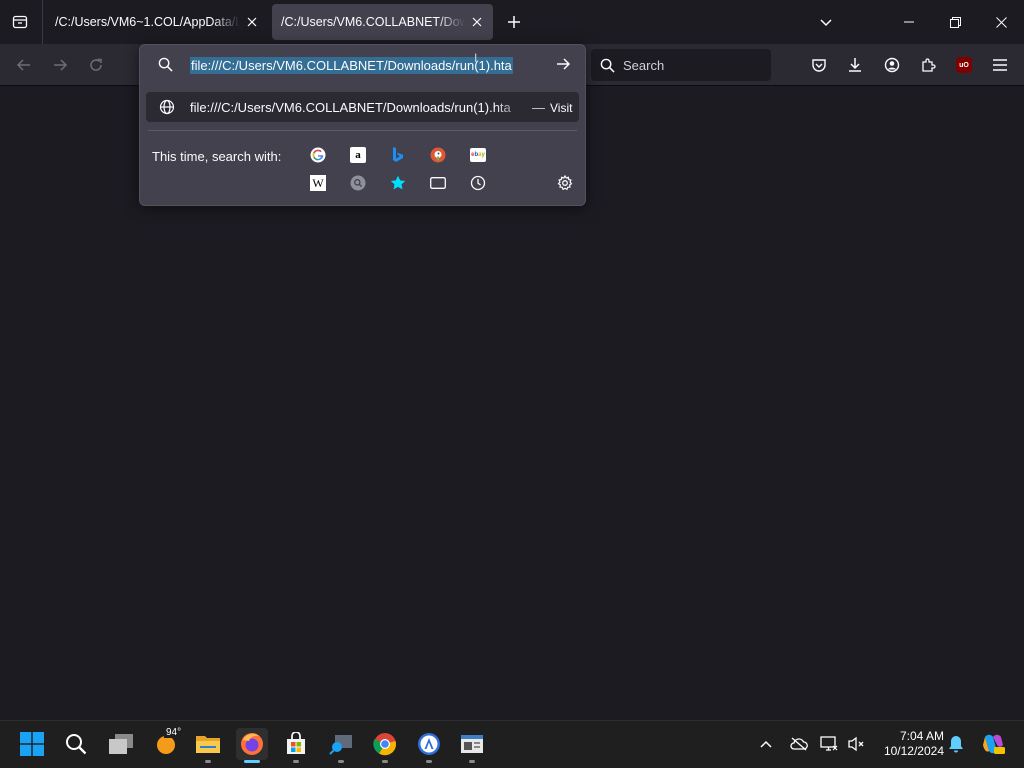 The height and width of the screenshot is (768, 1024). I want to click on search-bar, so click(681, 65).